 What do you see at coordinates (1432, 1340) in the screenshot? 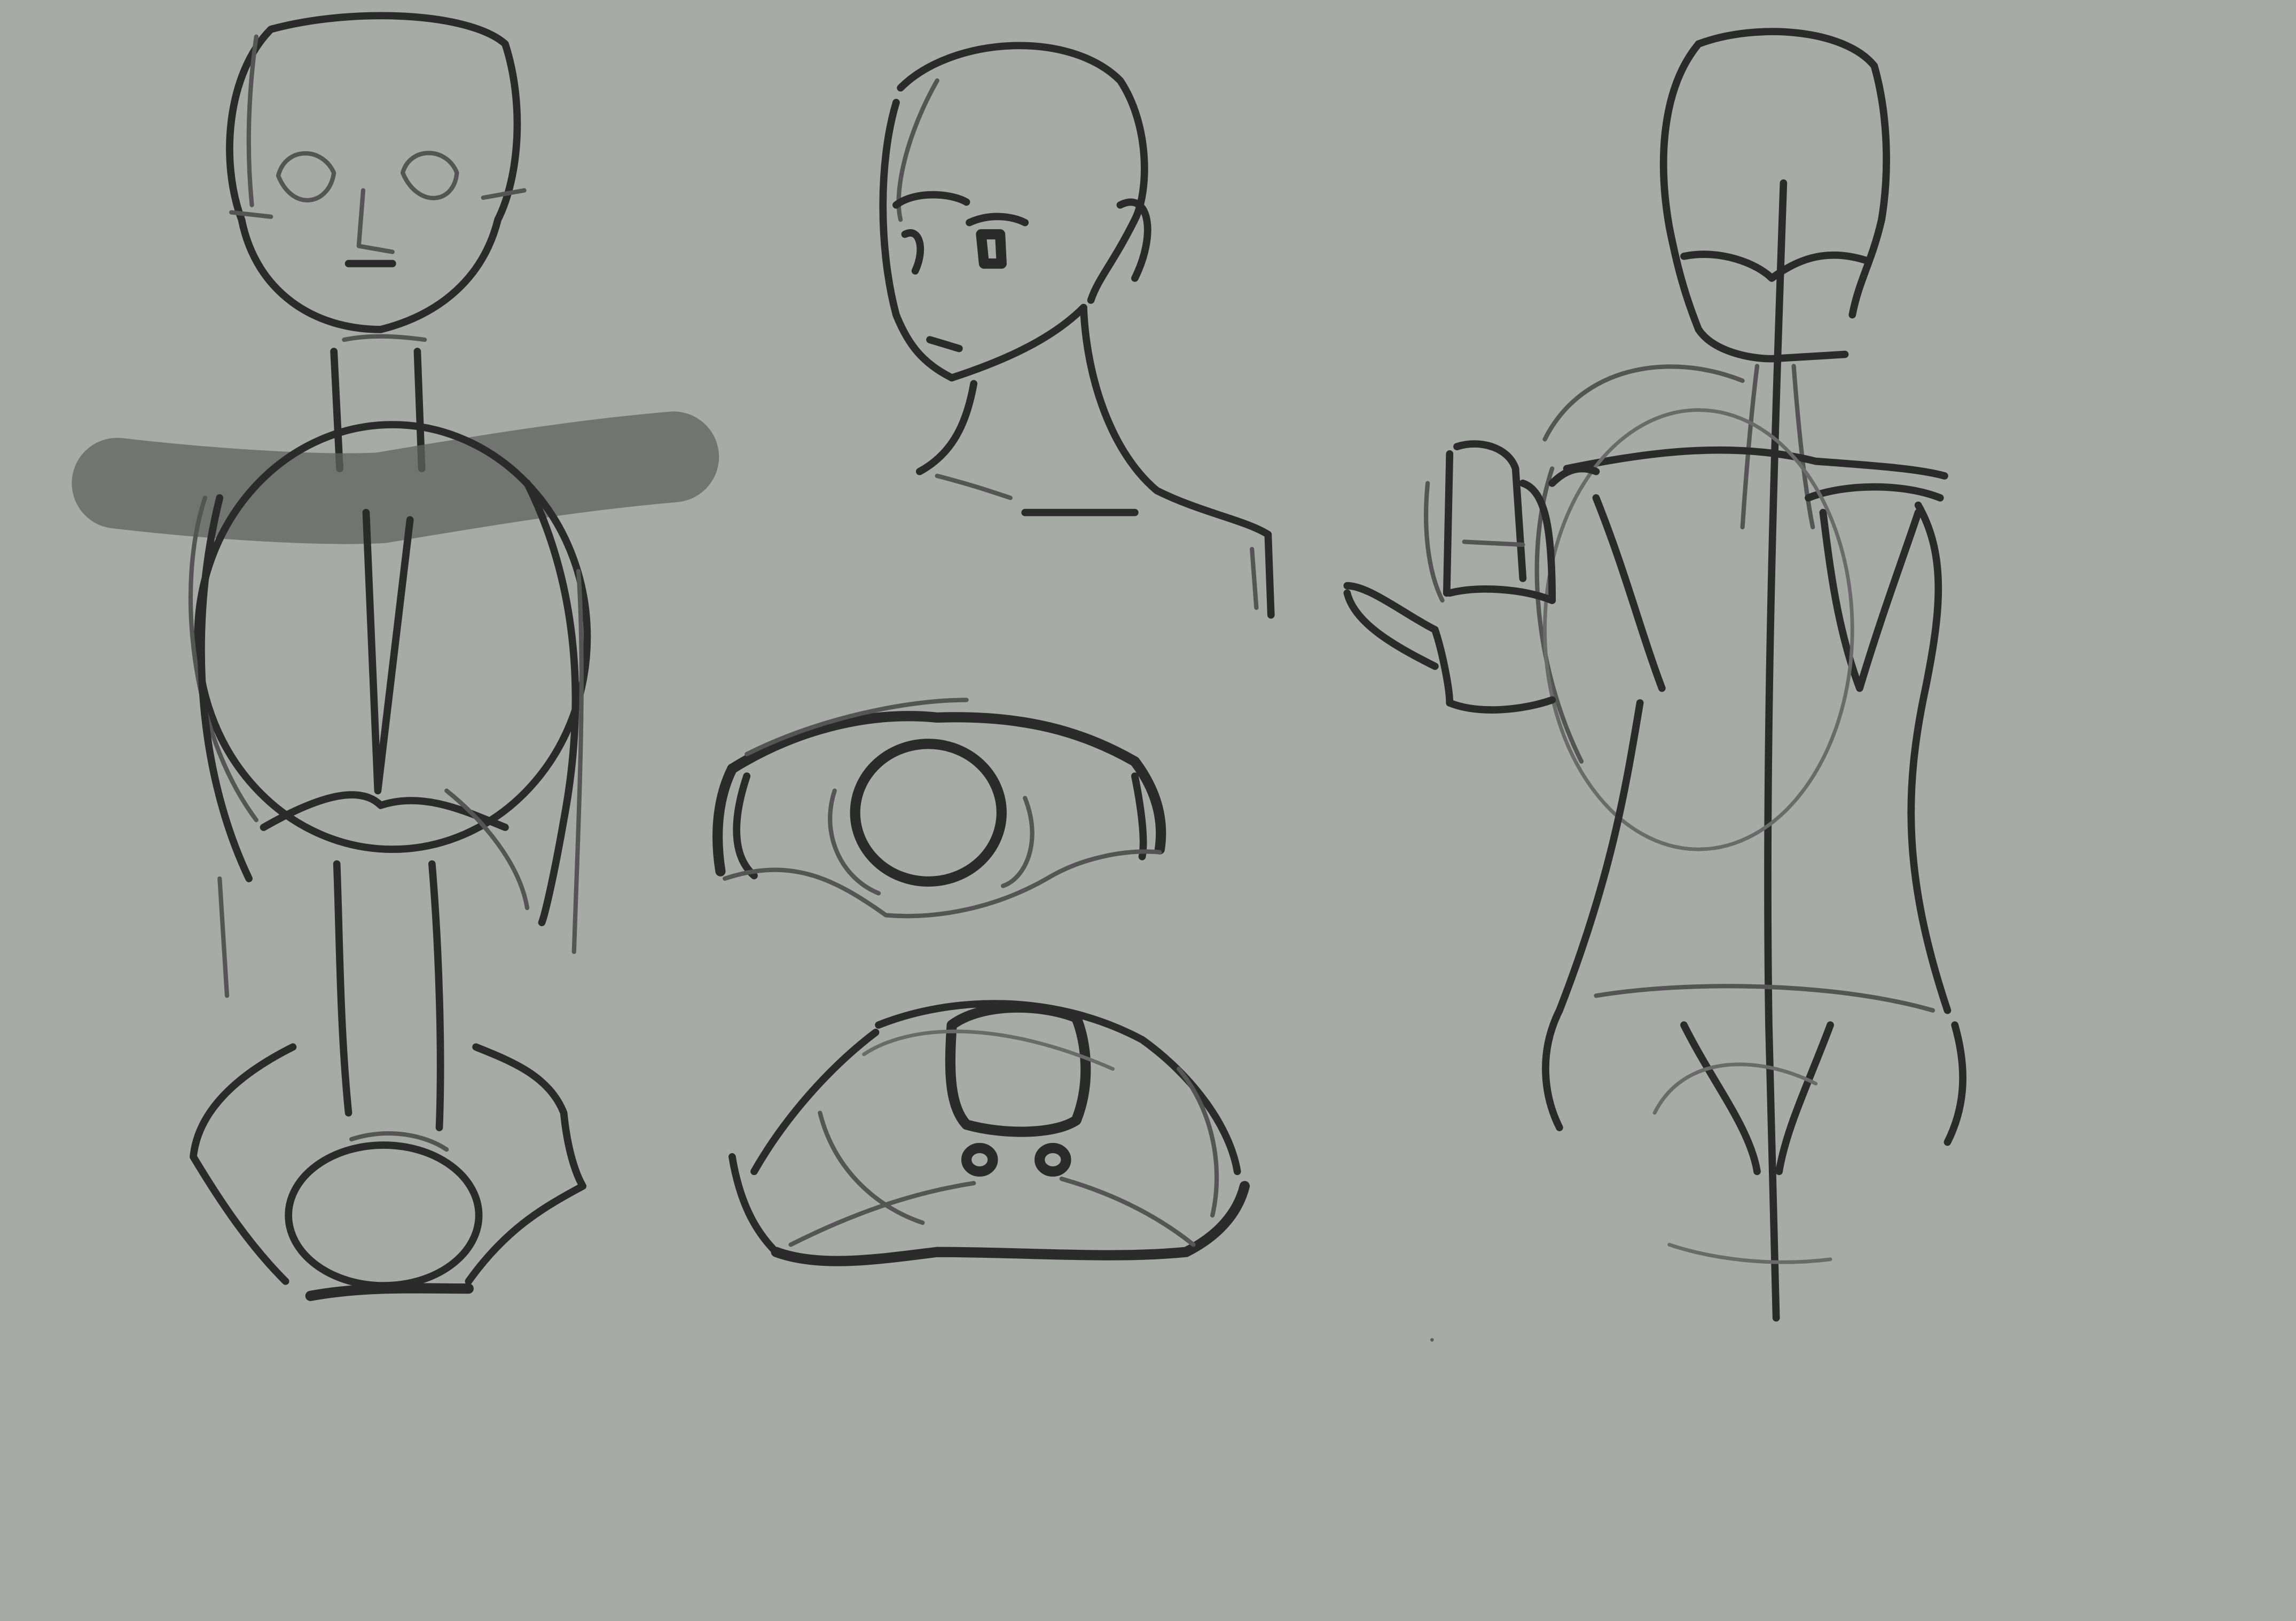
I see `stray-dot` at bounding box center [1432, 1340].